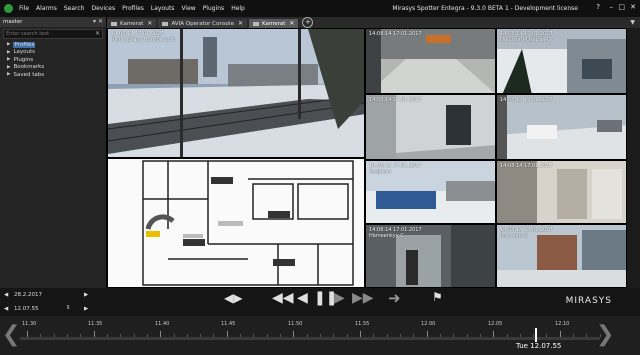 Image resolution: width=640 pixels, height=355 pixels. I want to click on search-input: Enter search text ✕, so click(53, 34).